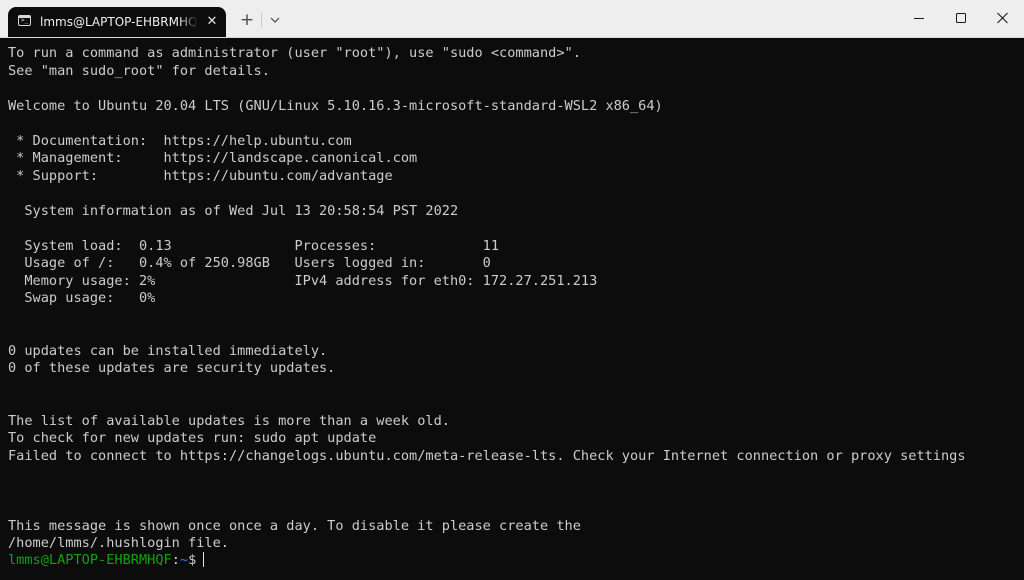  What do you see at coordinates (200, 175) in the screenshot?
I see `terminal-line: * Support: https://ubuntu.com/advantage` at bounding box center [200, 175].